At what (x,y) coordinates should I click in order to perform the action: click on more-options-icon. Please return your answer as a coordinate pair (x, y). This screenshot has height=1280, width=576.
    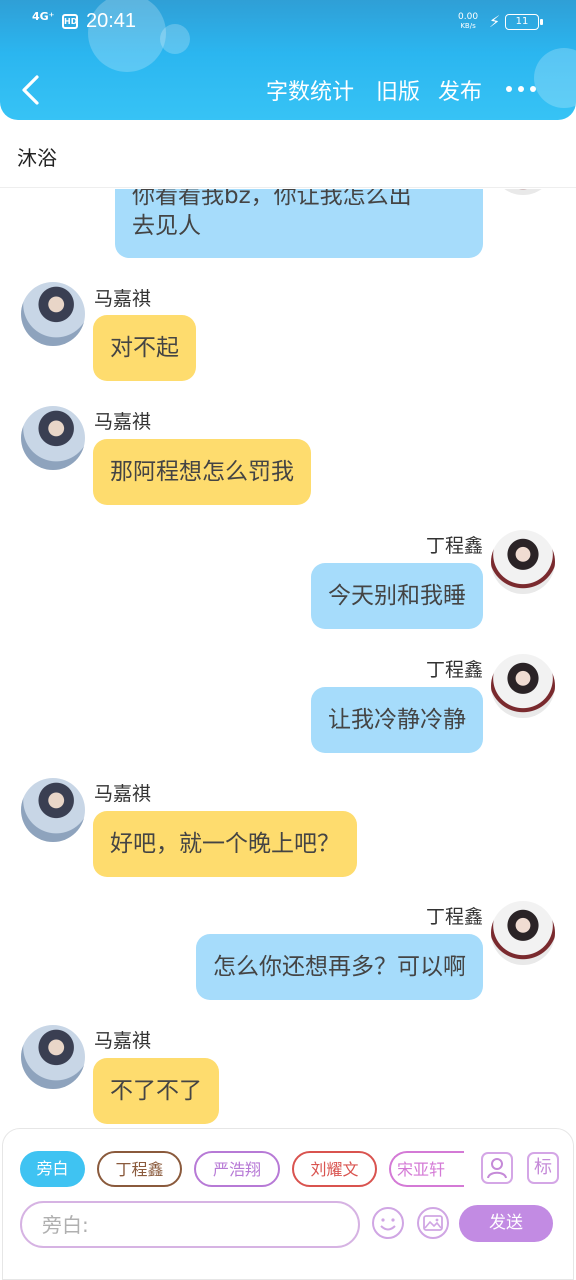
    Looking at the image, I should click on (522, 90).